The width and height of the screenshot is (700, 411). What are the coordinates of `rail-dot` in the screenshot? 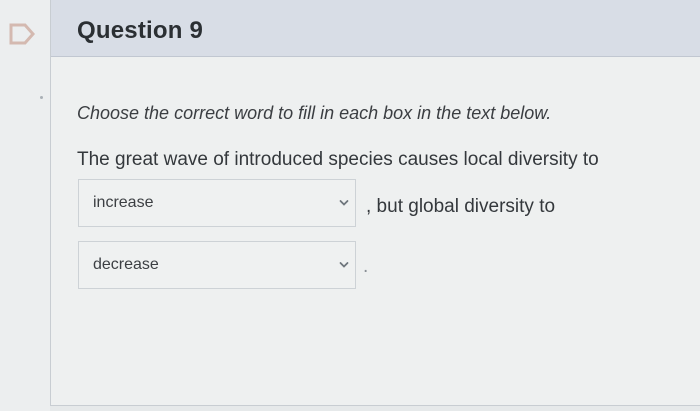 It's located at (41, 97).